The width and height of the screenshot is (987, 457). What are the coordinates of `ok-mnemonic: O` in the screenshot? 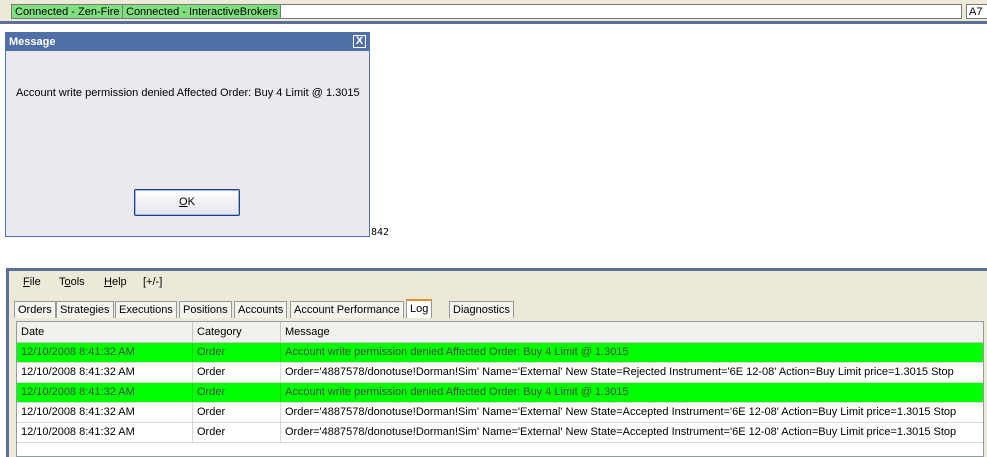 It's located at (183, 202).